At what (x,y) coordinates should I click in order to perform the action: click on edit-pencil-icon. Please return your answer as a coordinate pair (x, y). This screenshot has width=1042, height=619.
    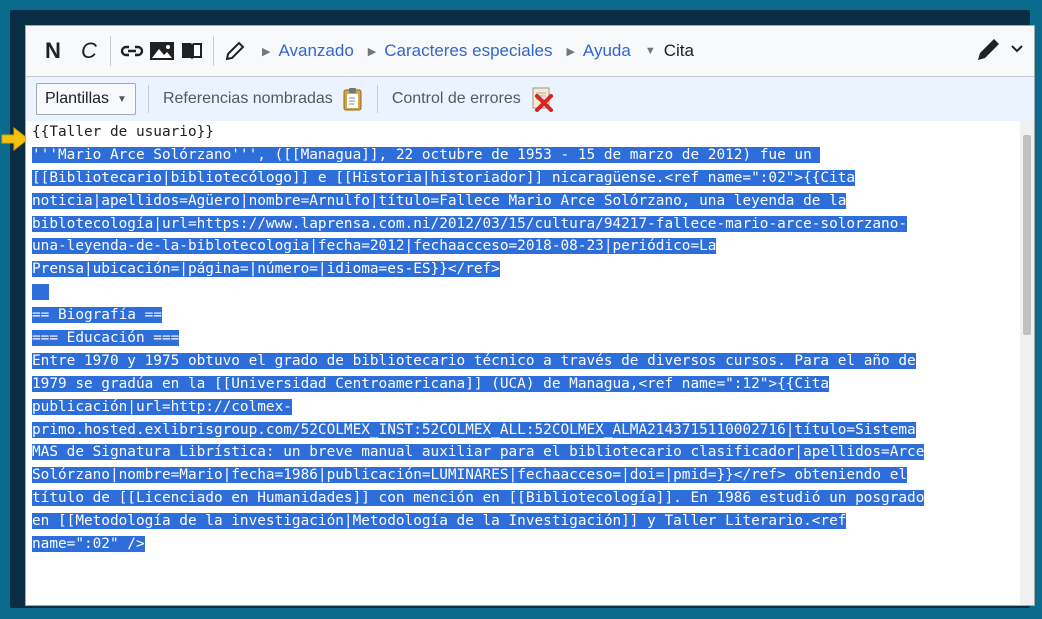
    Looking at the image, I should click on (988, 49).